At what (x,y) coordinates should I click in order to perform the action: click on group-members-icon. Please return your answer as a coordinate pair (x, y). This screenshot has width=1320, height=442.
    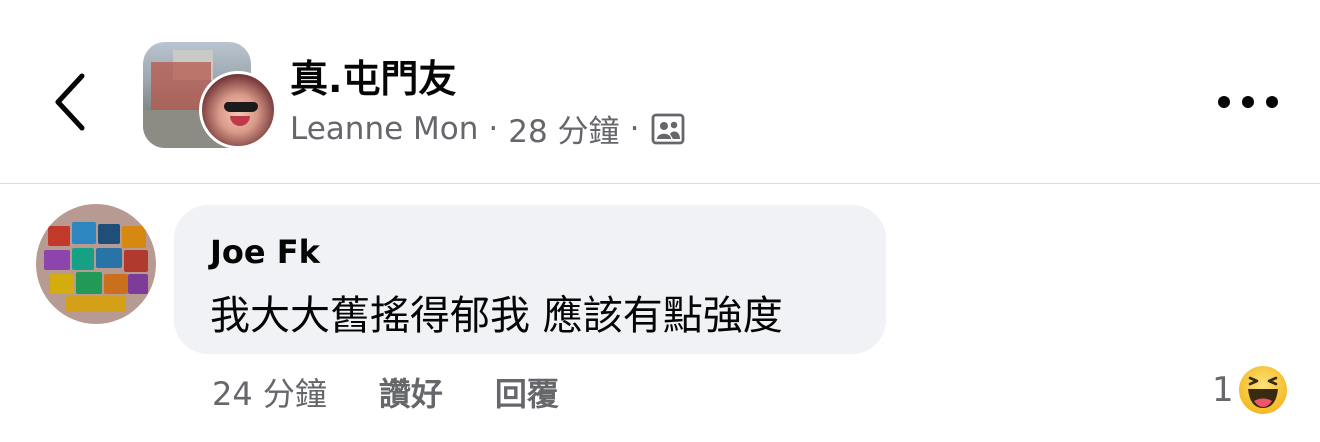
    Looking at the image, I should click on (668, 129).